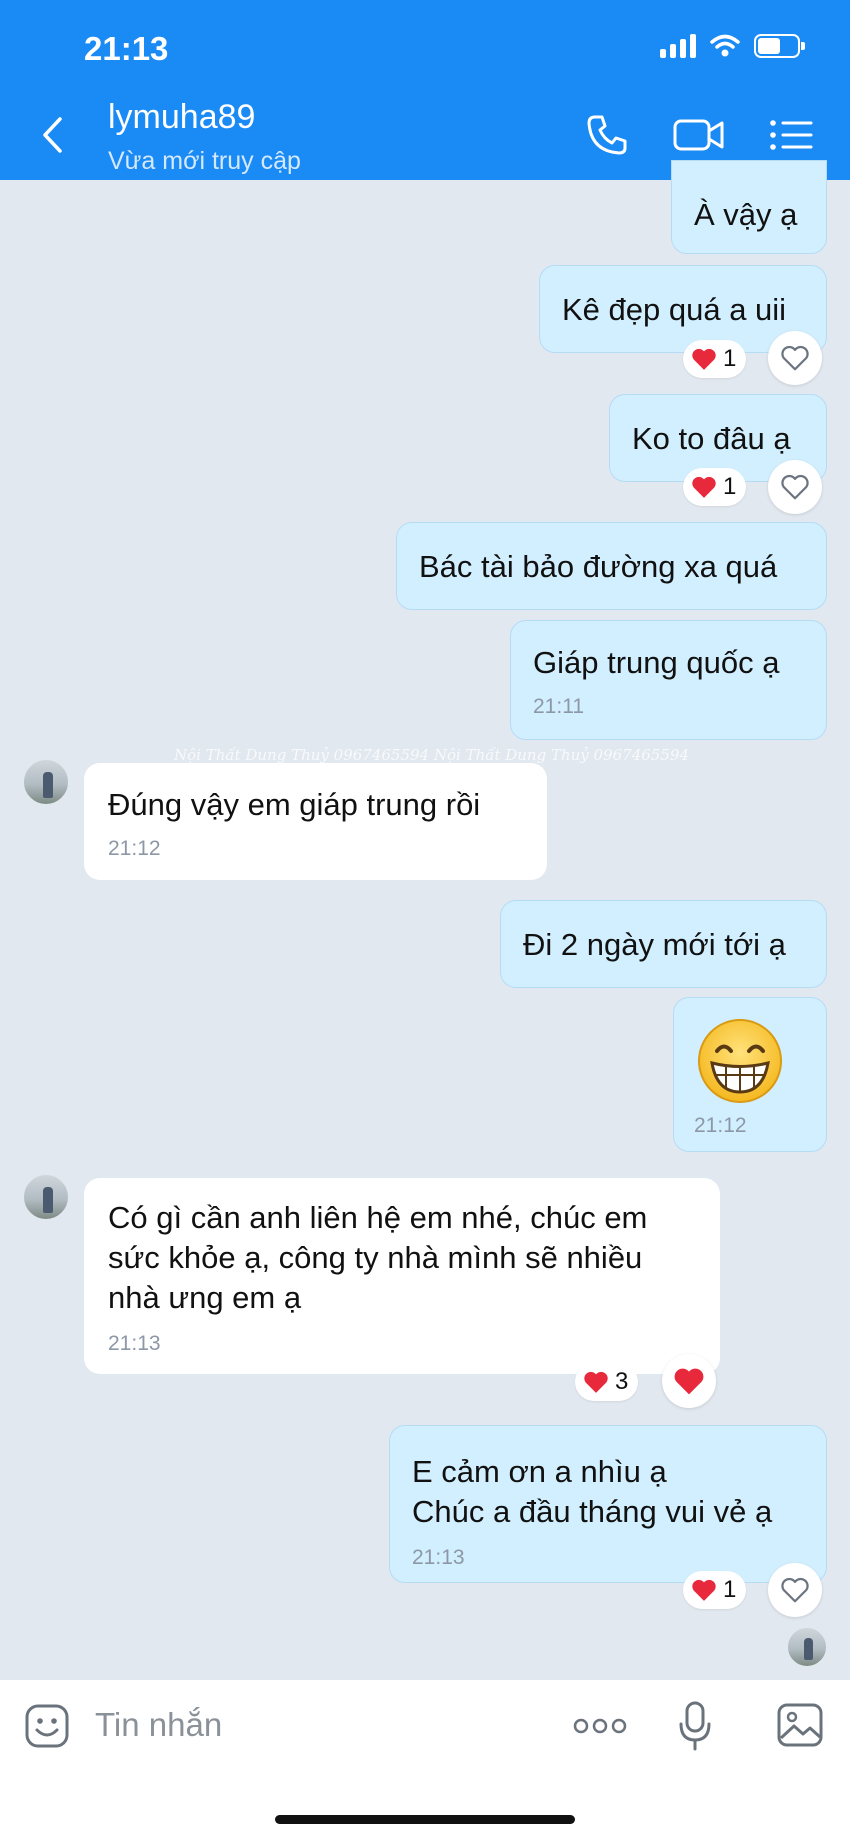 Image resolution: width=850 pixels, height=1840 pixels. I want to click on message-text: Ko to đâu ạ, so click(711, 438).